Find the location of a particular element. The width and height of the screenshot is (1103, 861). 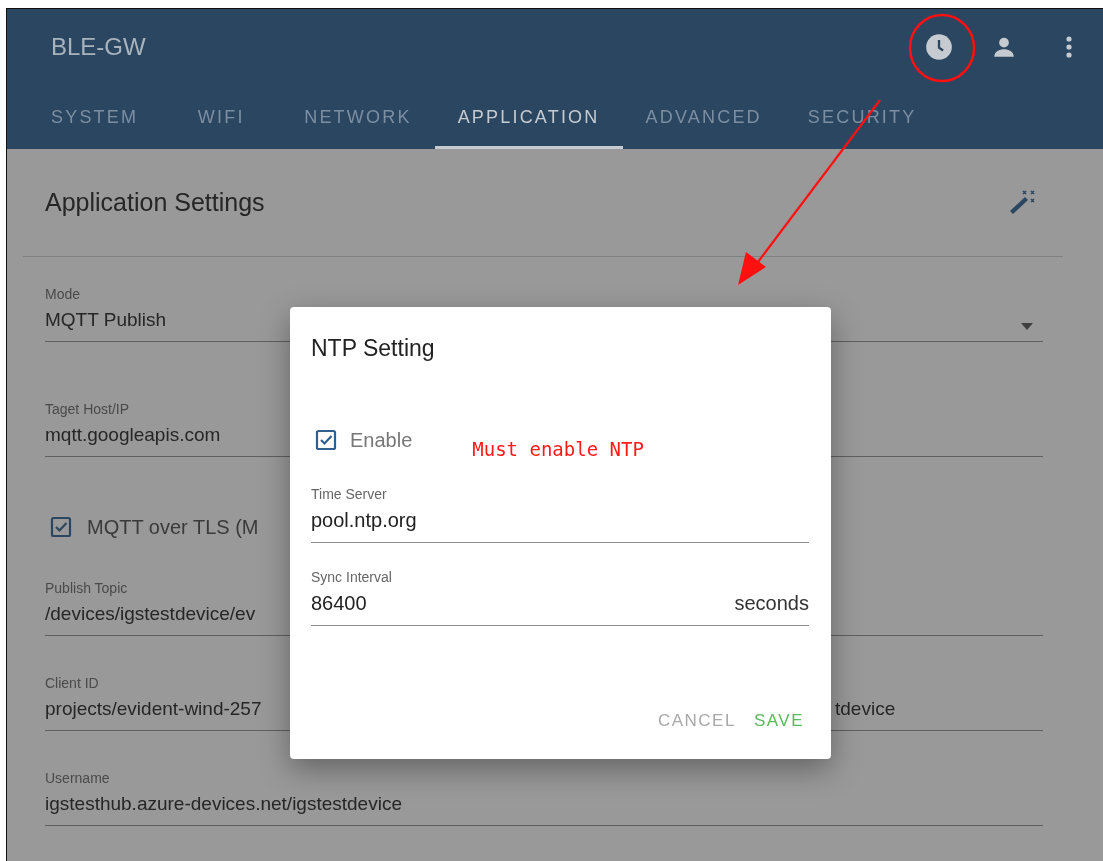

nav-tab: ADVANCED is located at coordinates (703, 117).